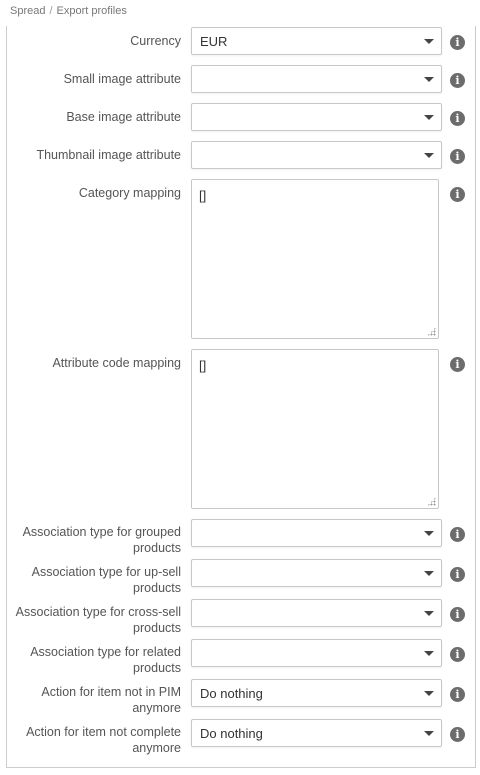 This screenshot has height=775, width=480. What do you see at coordinates (316, 155) in the screenshot?
I see `thumbnail-image-select` at bounding box center [316, 155].